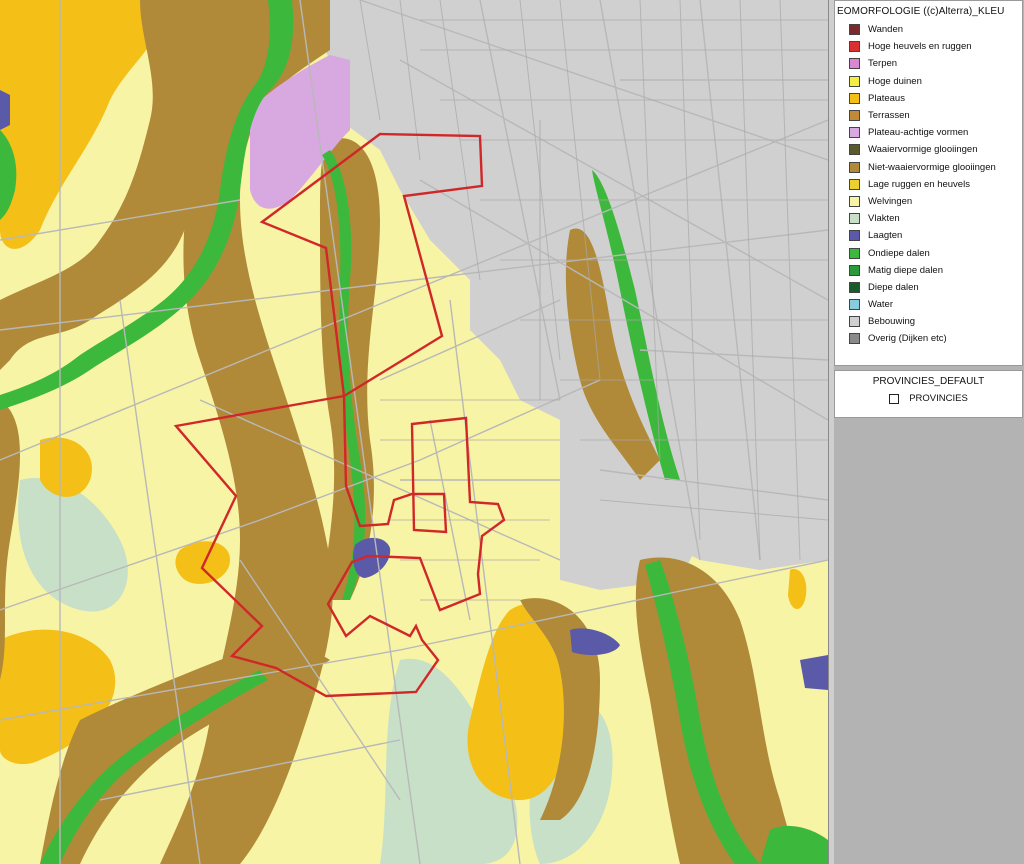 This screenshot has height=864, width=1024. I want to click on legend-label: Lage ruggen en heuvels, so click(919, 184).